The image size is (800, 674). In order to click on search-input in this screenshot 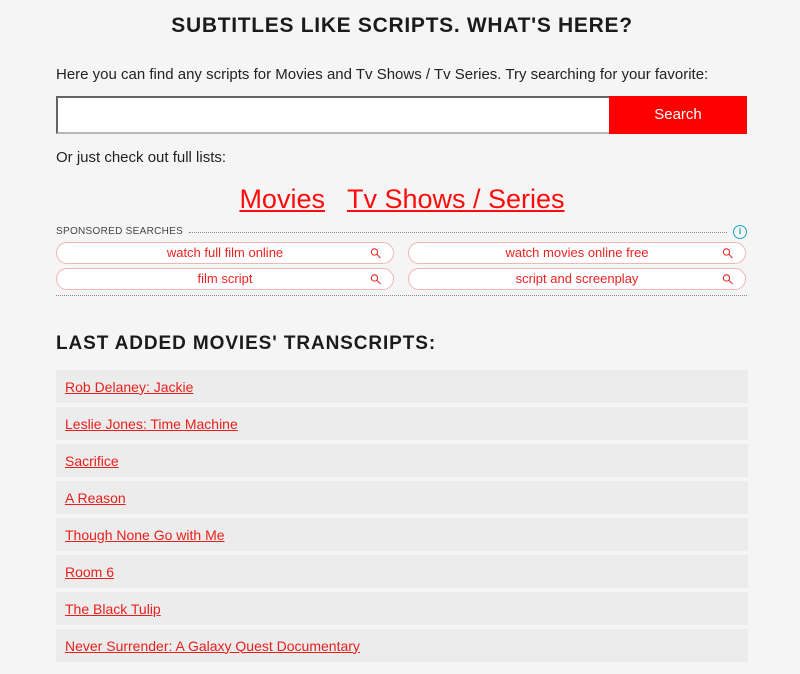, I will do `click(332, 115)`.